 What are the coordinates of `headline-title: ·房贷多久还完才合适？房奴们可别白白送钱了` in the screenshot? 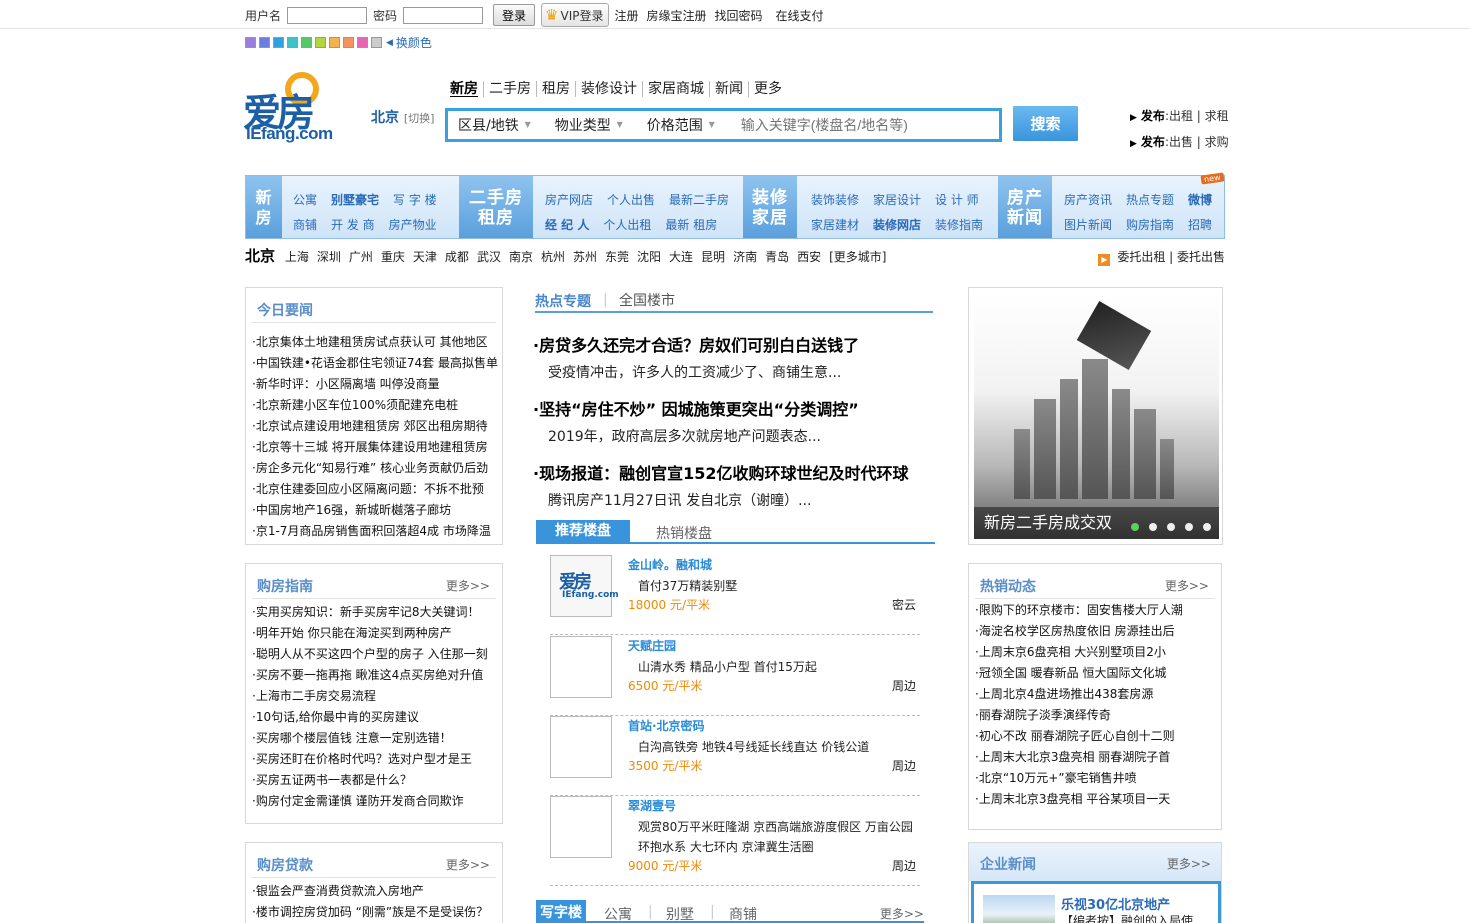 It's located at (696, 344).